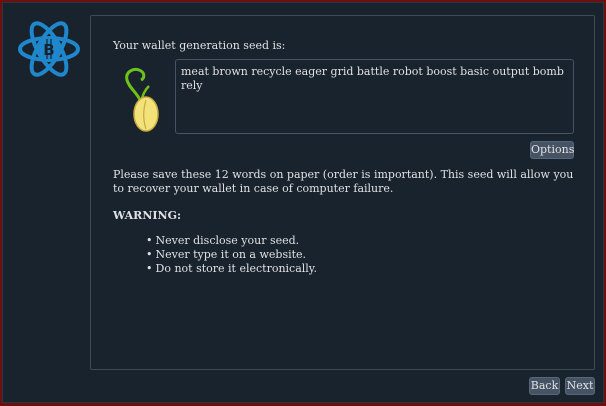 This screenshot has width=606, height=406. I want to click on electrum-logo-icon: B, so click(49, 49).